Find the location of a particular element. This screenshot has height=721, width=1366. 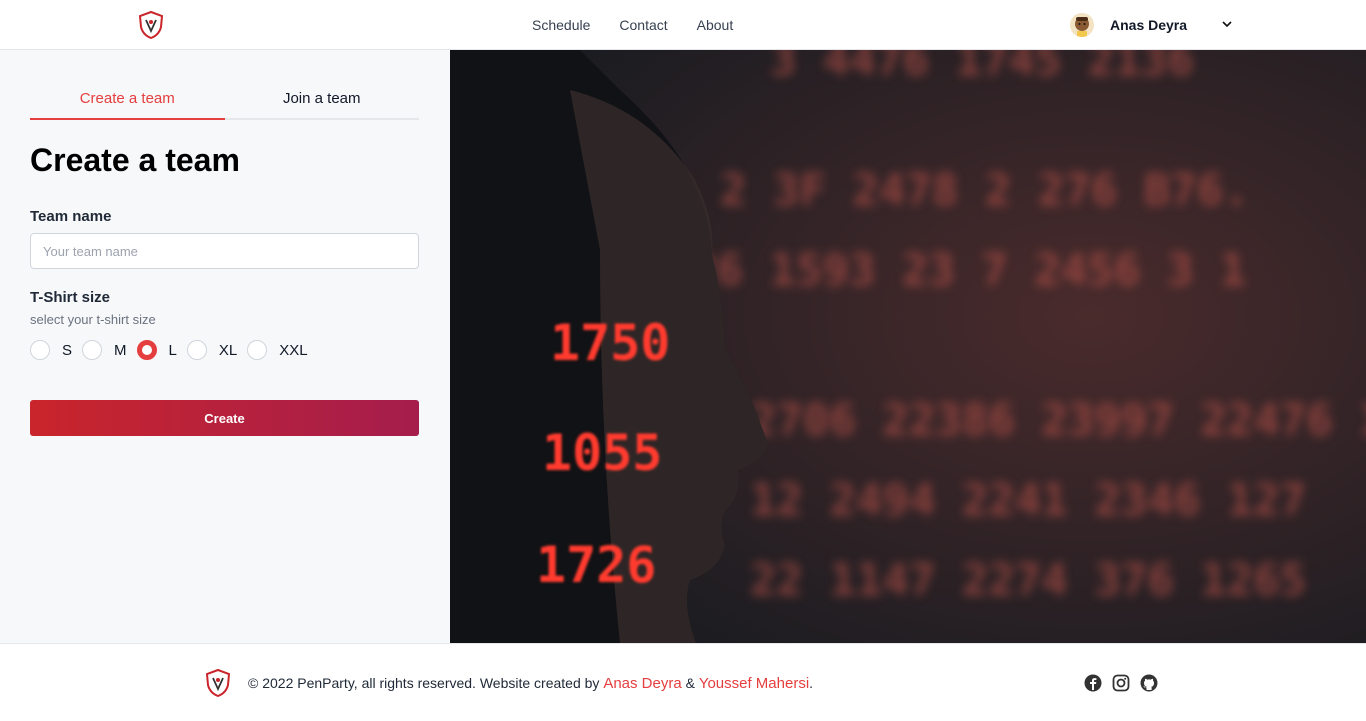

period: . is located at coordinates (811, 683).